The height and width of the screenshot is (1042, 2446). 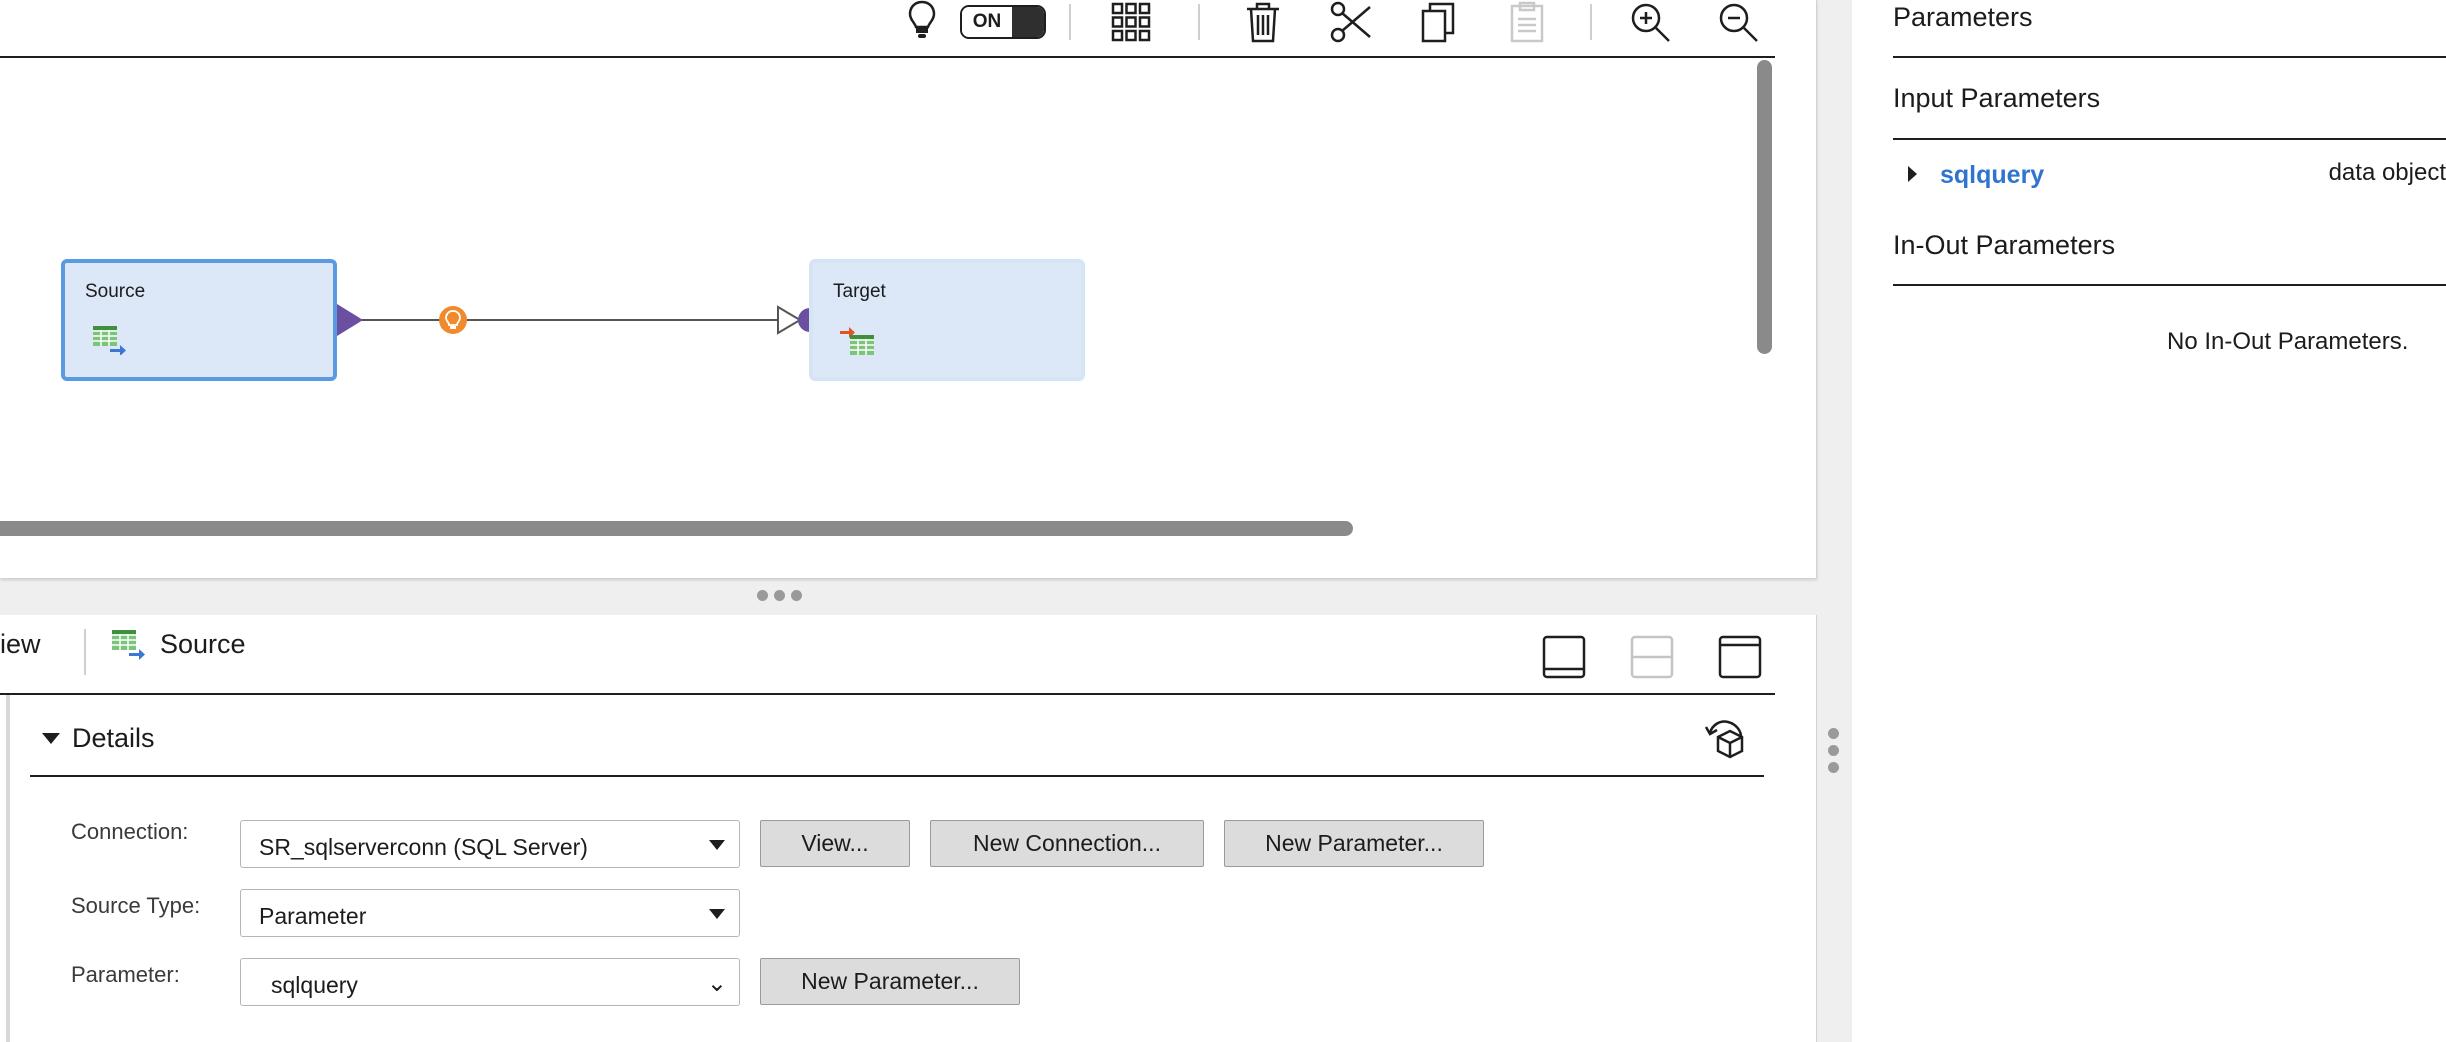 I want to click on paste-icon, so click(x=1527, y=22).